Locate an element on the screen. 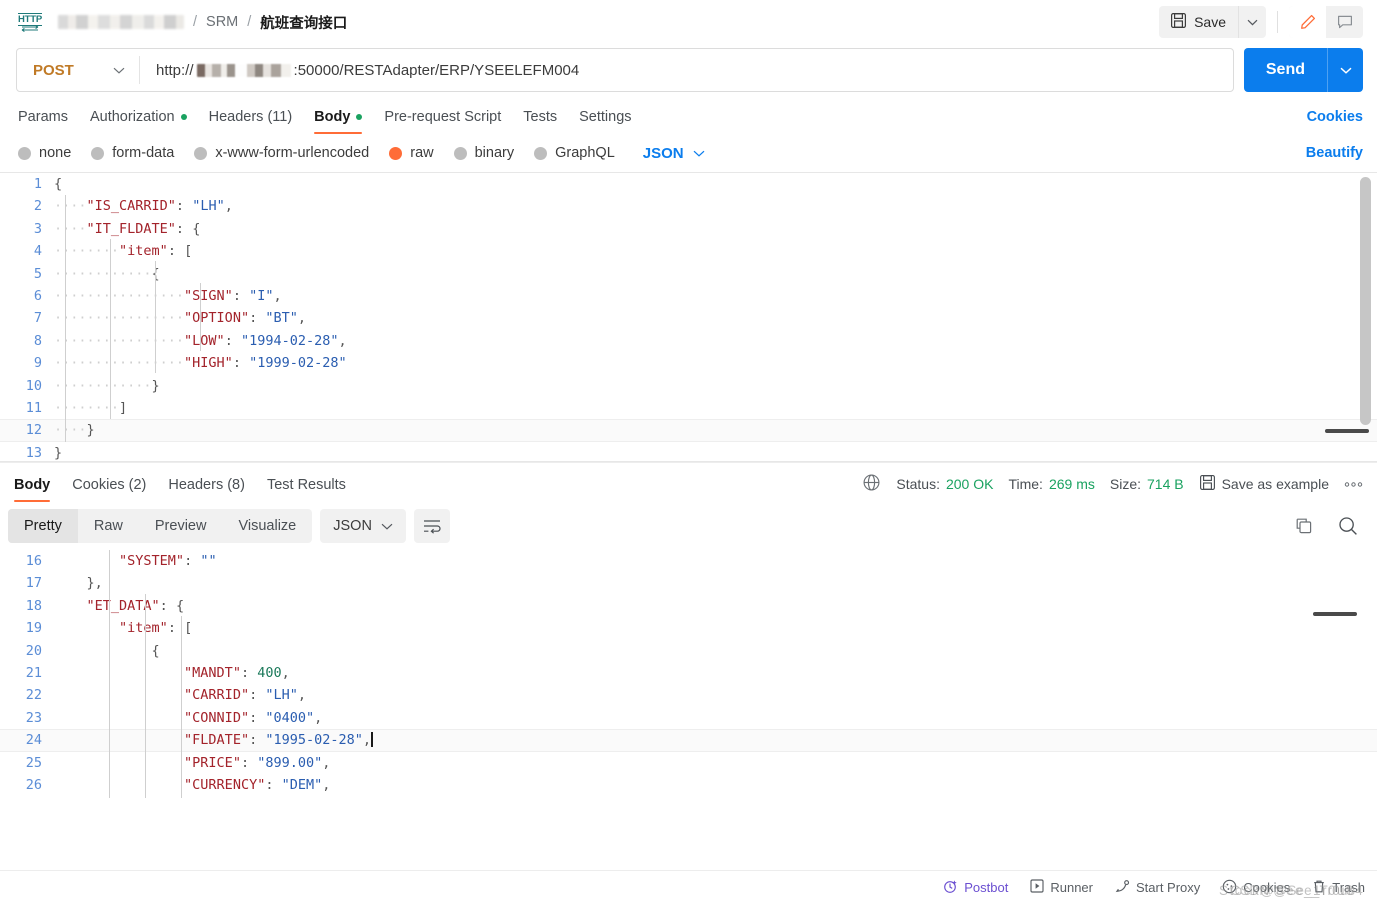 The height and width of the screenshot is (904, 1377). code-line: 17 }, is located at coordinates (688, 583).